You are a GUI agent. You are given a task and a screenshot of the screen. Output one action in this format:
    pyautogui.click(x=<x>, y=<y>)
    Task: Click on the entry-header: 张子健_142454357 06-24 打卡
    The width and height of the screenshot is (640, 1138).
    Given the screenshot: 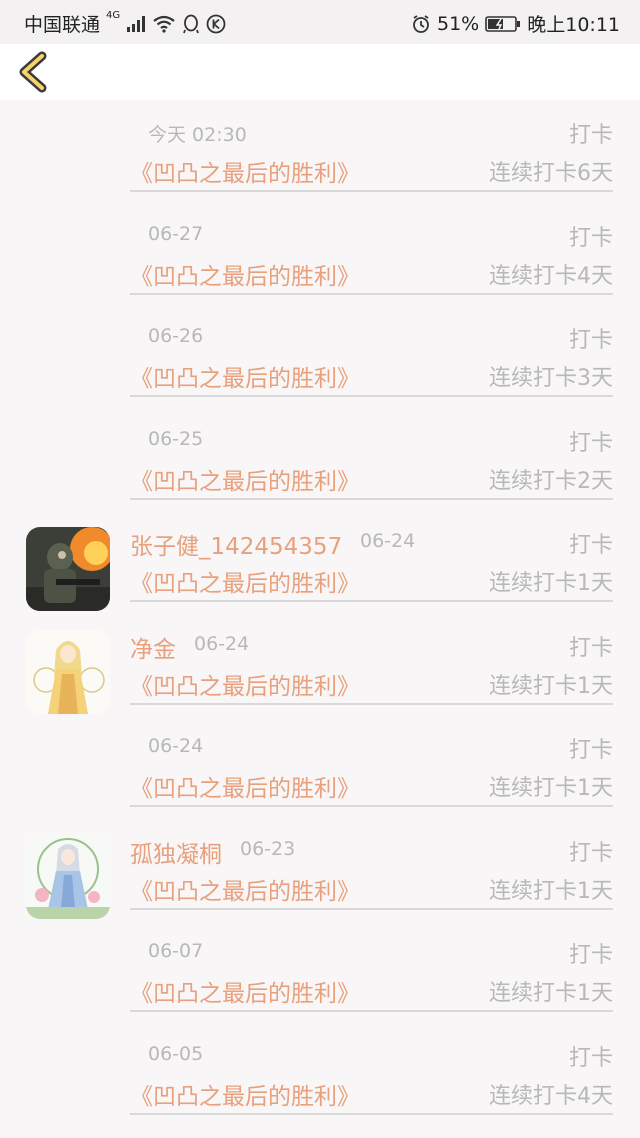 What is the action you would take?
    pyautogui.click(x=371, y=543)
    